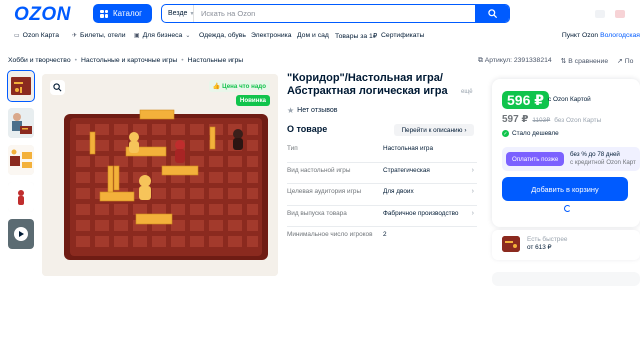 The height and width of the screenshot is (355, 640). I want to click on breadcrumb-item: Хобби и творчество, so click(39, 60).